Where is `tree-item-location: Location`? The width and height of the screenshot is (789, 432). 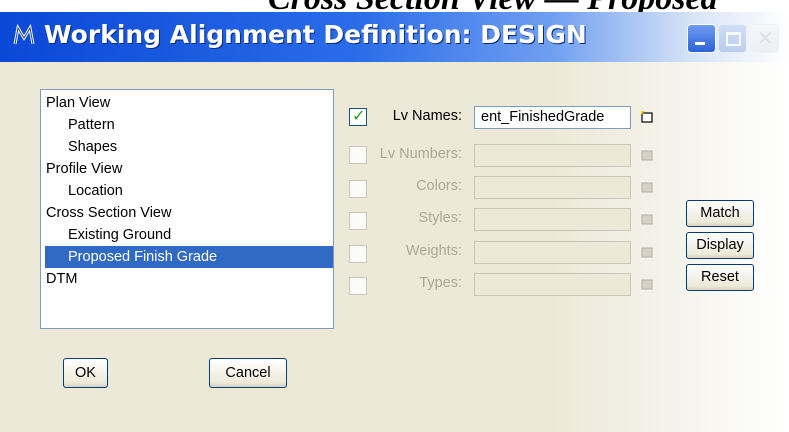
tree-item-location: Location is located at coordinates (95, 191).